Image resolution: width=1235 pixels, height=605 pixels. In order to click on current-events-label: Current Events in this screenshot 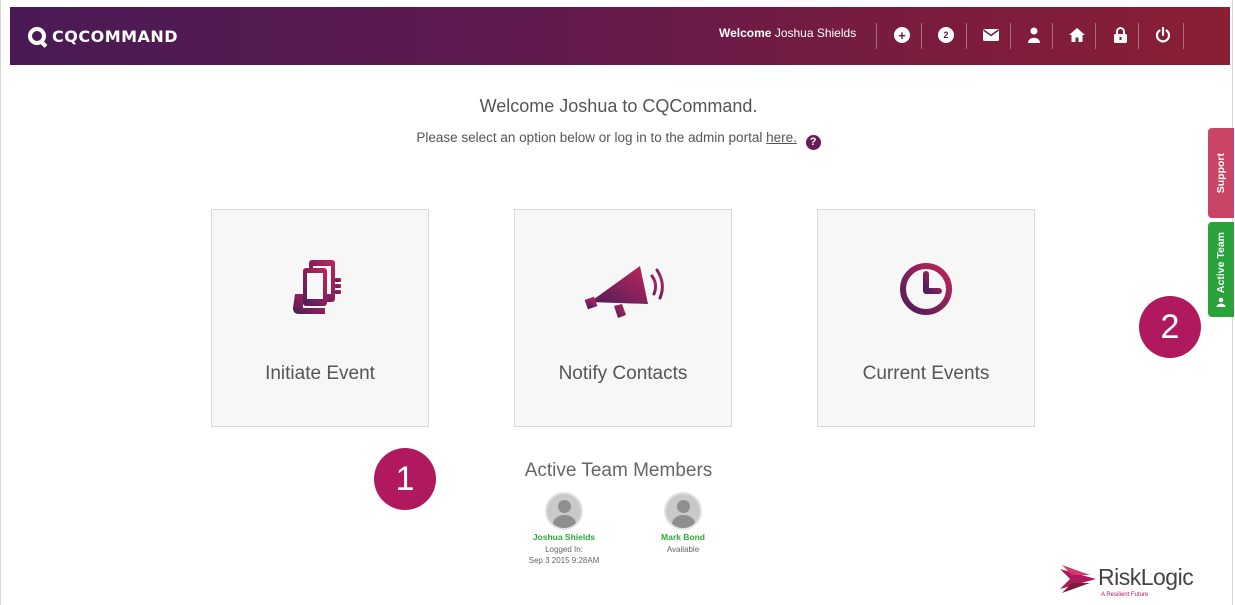, I will do `click(926, 373)`.